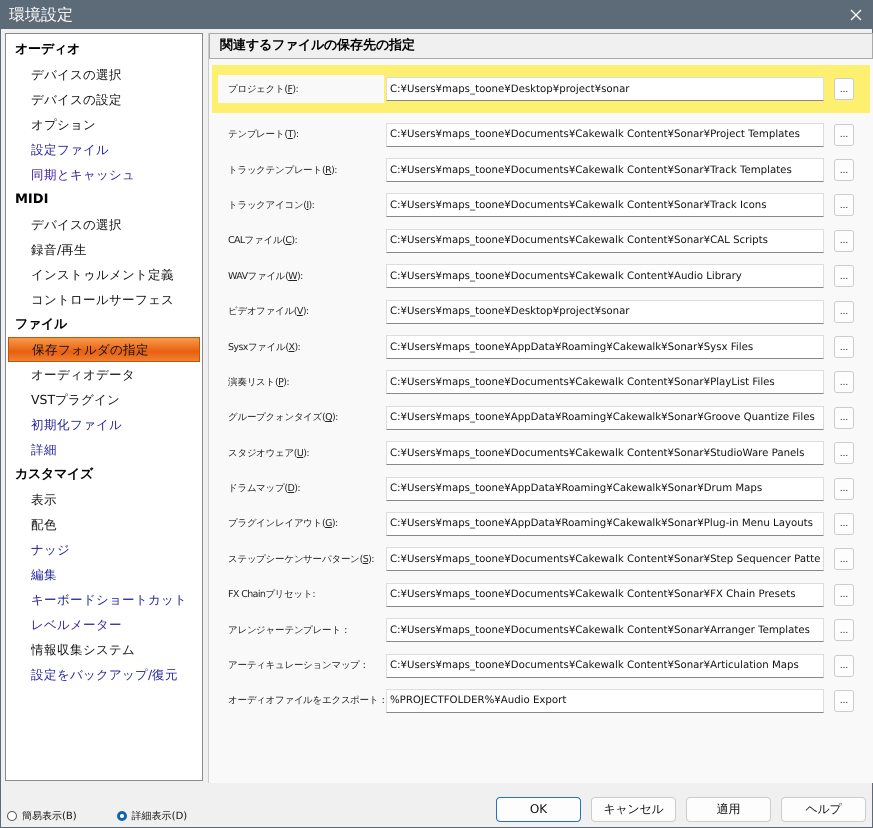  What do you see at coordinates (104, 249) in the screenshot?
I see `sidebar-item: 録音/再生` at bounding box center [104, 249].